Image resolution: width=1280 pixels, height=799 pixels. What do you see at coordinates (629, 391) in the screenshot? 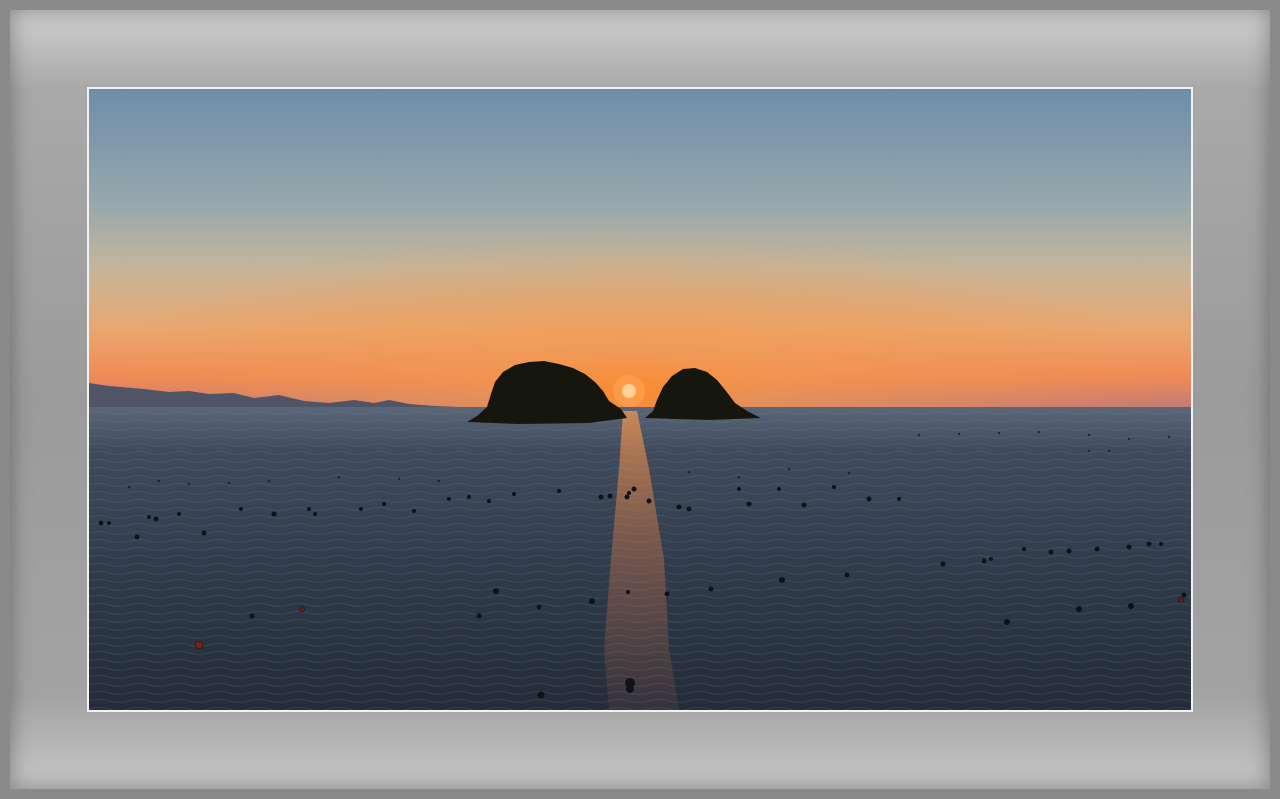
I see `sun-halo` at bounding box center [629, 391].